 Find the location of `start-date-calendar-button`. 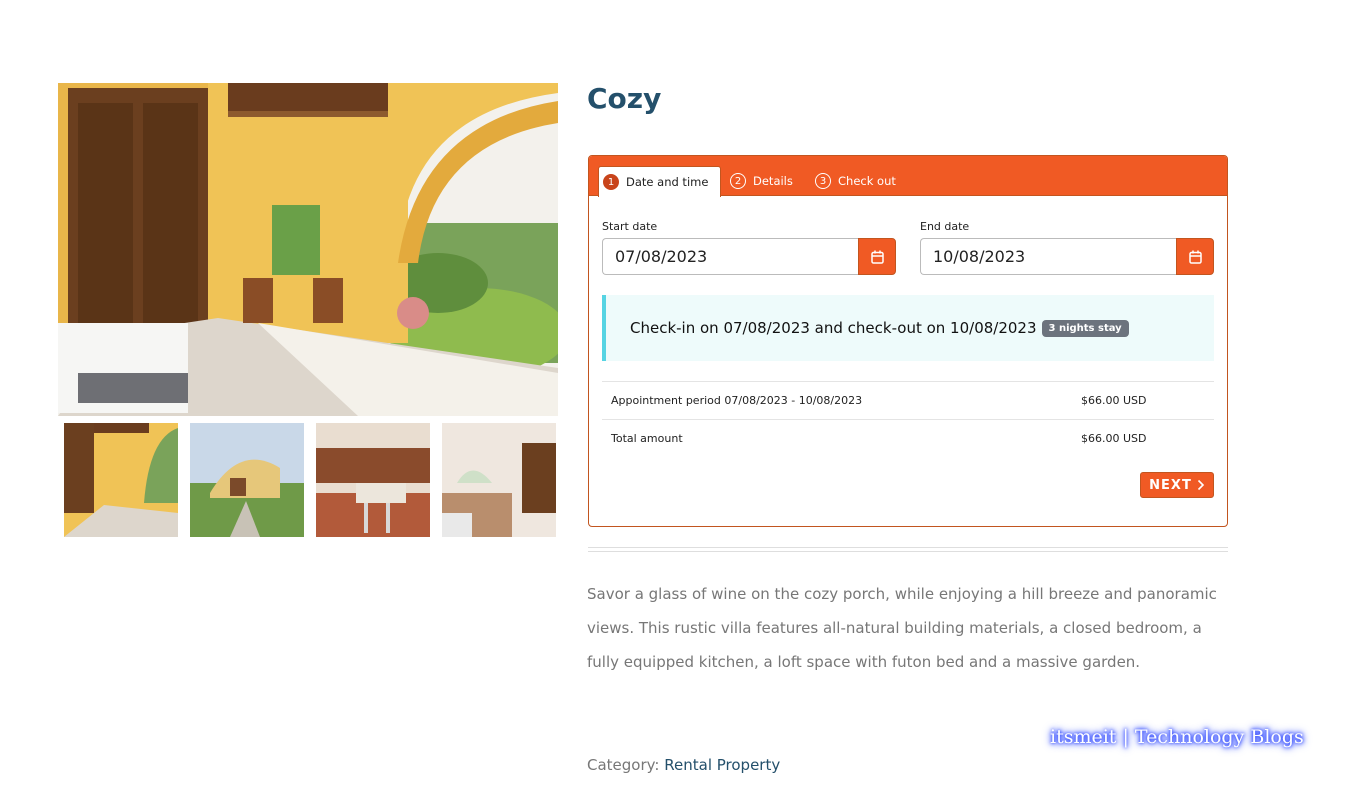

start-date-calendar-button is located at coordinates (877, 256).